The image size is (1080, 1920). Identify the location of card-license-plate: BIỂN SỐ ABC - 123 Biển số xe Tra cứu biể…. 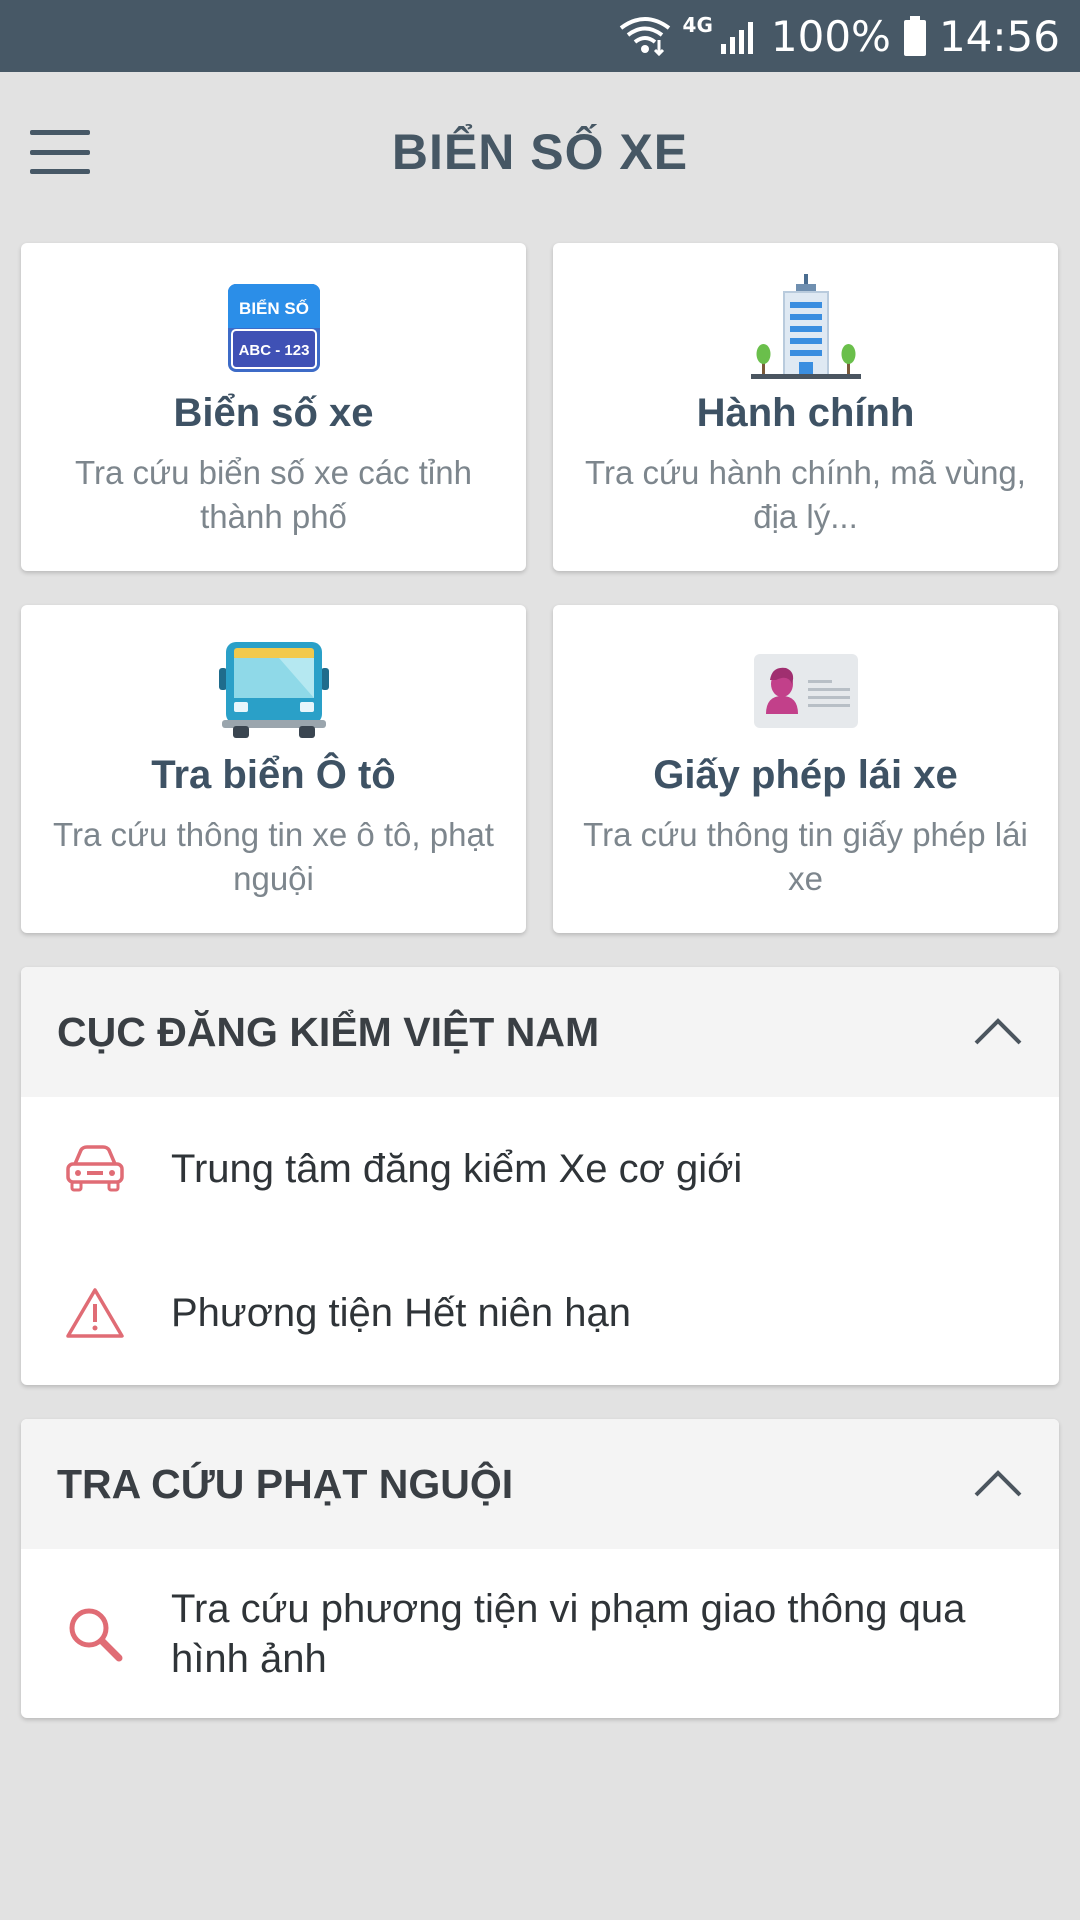
(273, 407).